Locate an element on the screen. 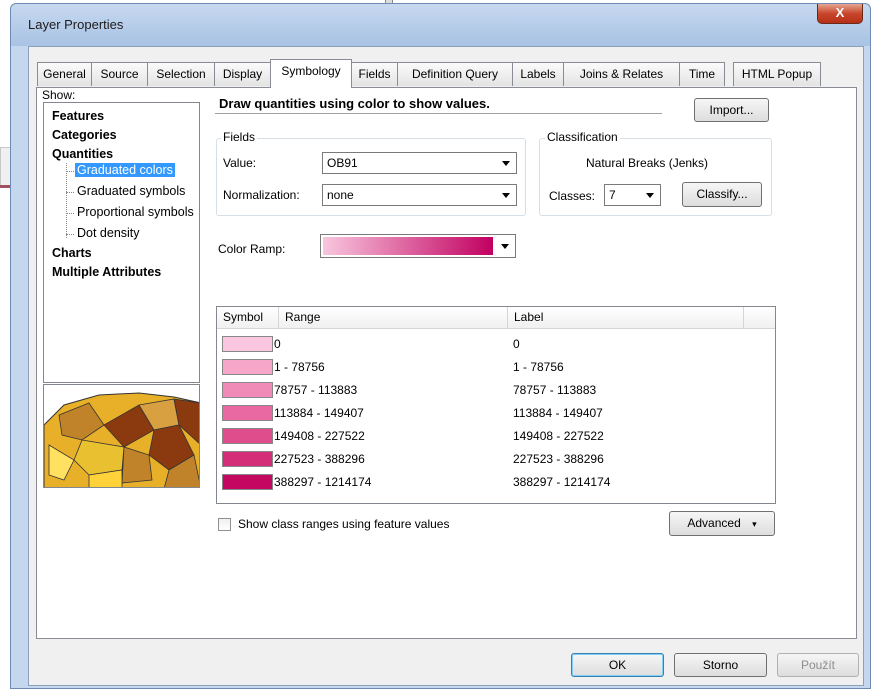  value-dropdown: OB91 is located at coordinates (419, 163).